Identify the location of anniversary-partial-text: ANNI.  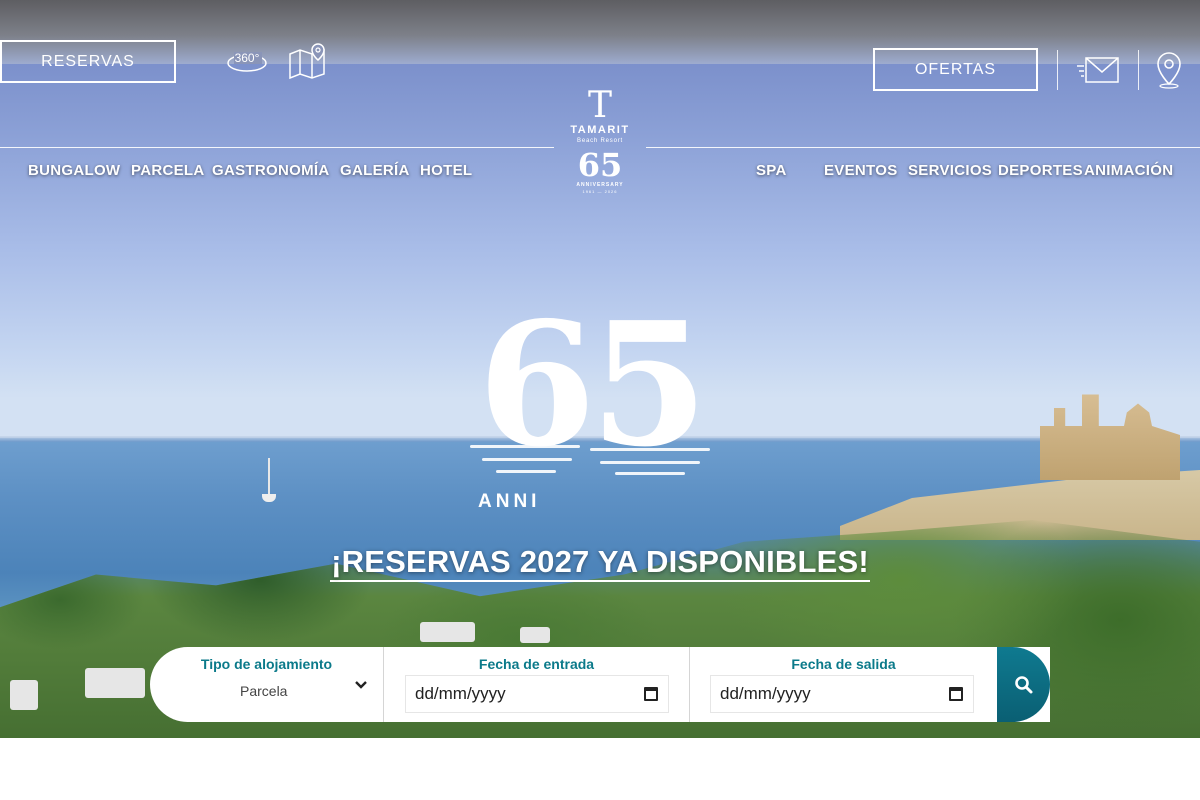
(509, 501).